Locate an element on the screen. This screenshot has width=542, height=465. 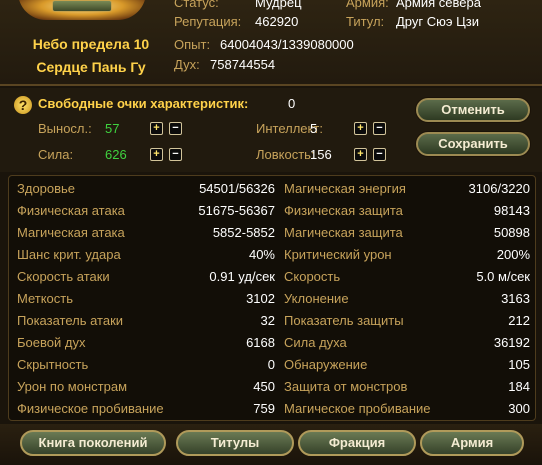
free-points-value: 0 is located at coordinates (292, 103).